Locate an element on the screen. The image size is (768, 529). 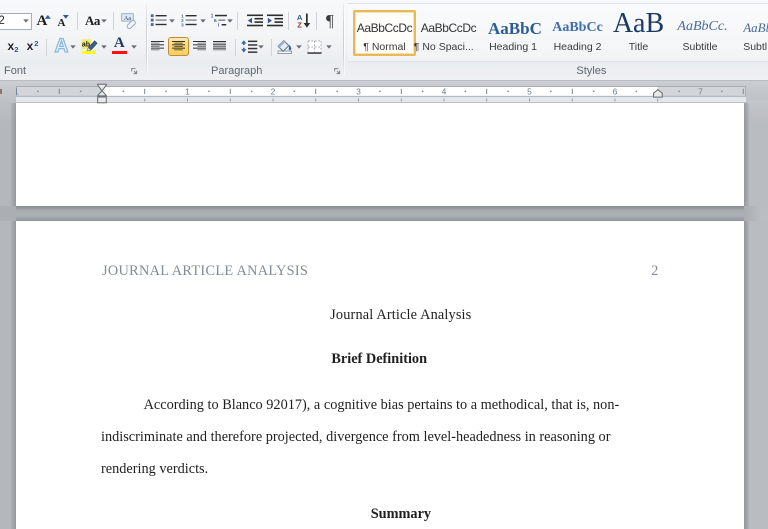
svg-text: i is located at coordinates (219, 25).